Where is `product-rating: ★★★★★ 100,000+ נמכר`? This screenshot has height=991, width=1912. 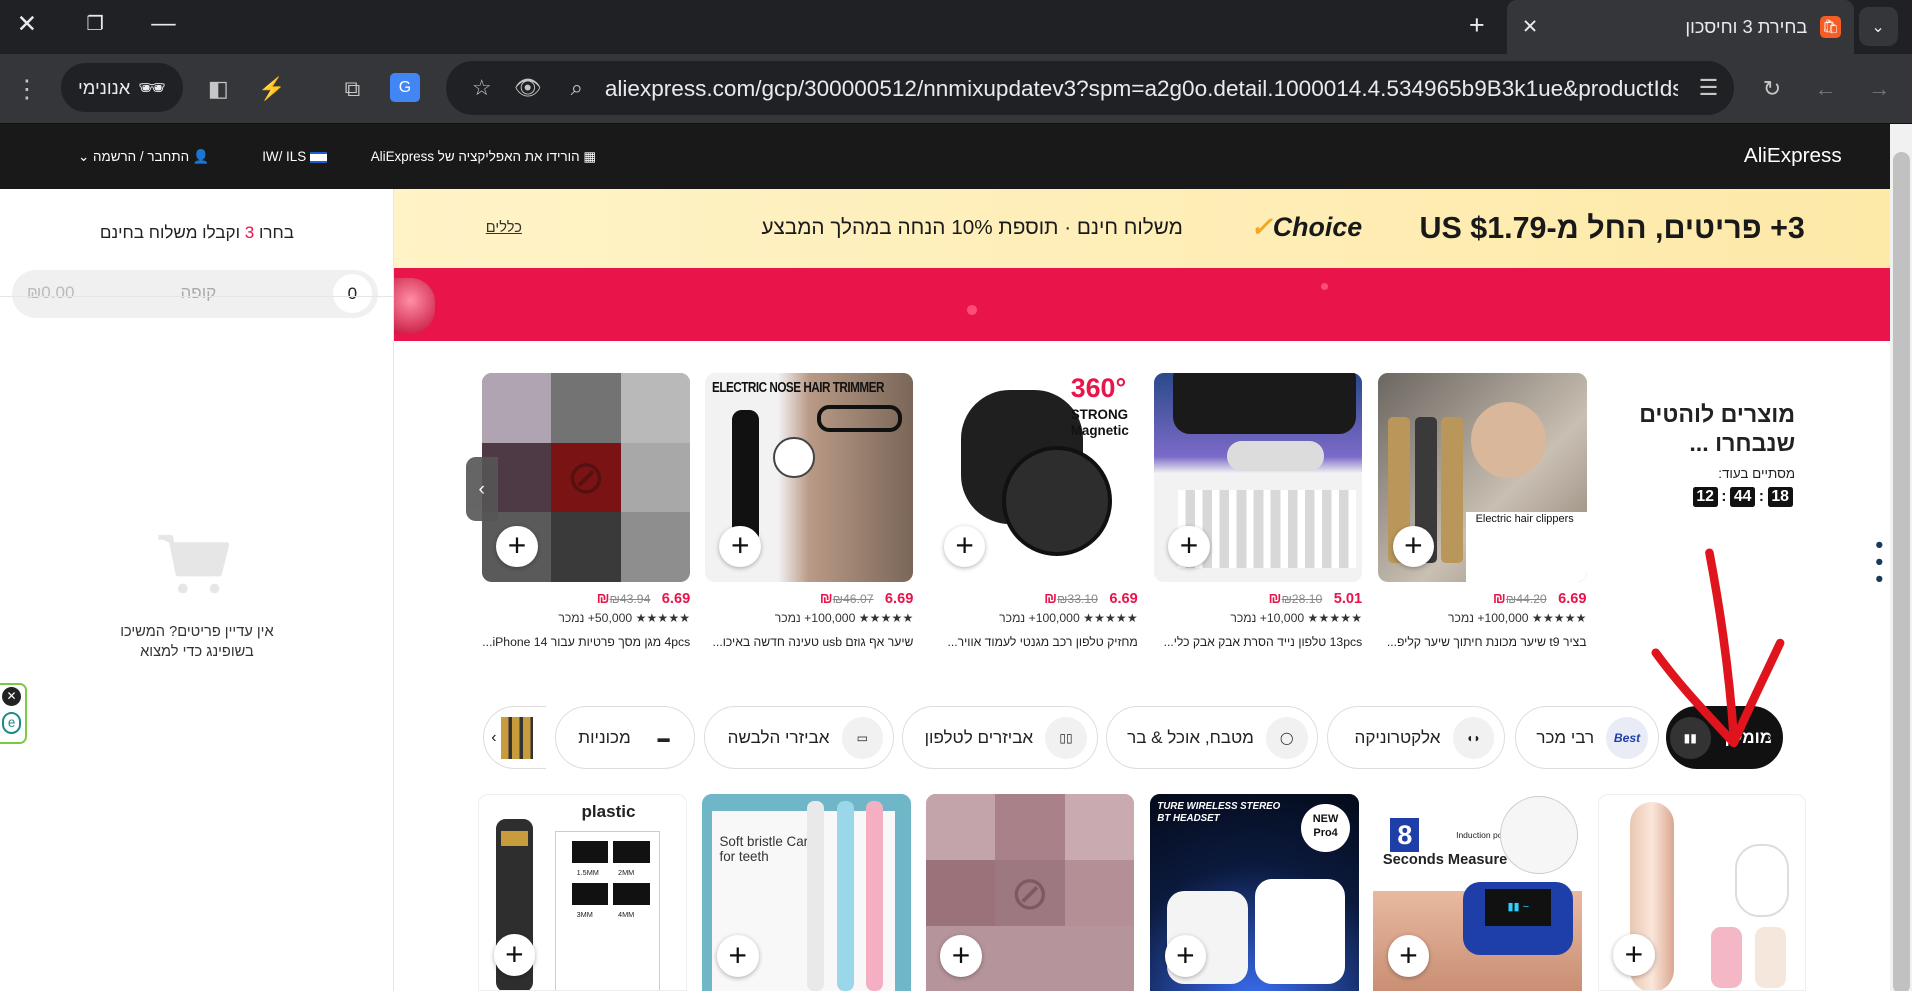 product-rating: ★★★★★ 100,000+ נמכר is located at coordinates (844, 618).